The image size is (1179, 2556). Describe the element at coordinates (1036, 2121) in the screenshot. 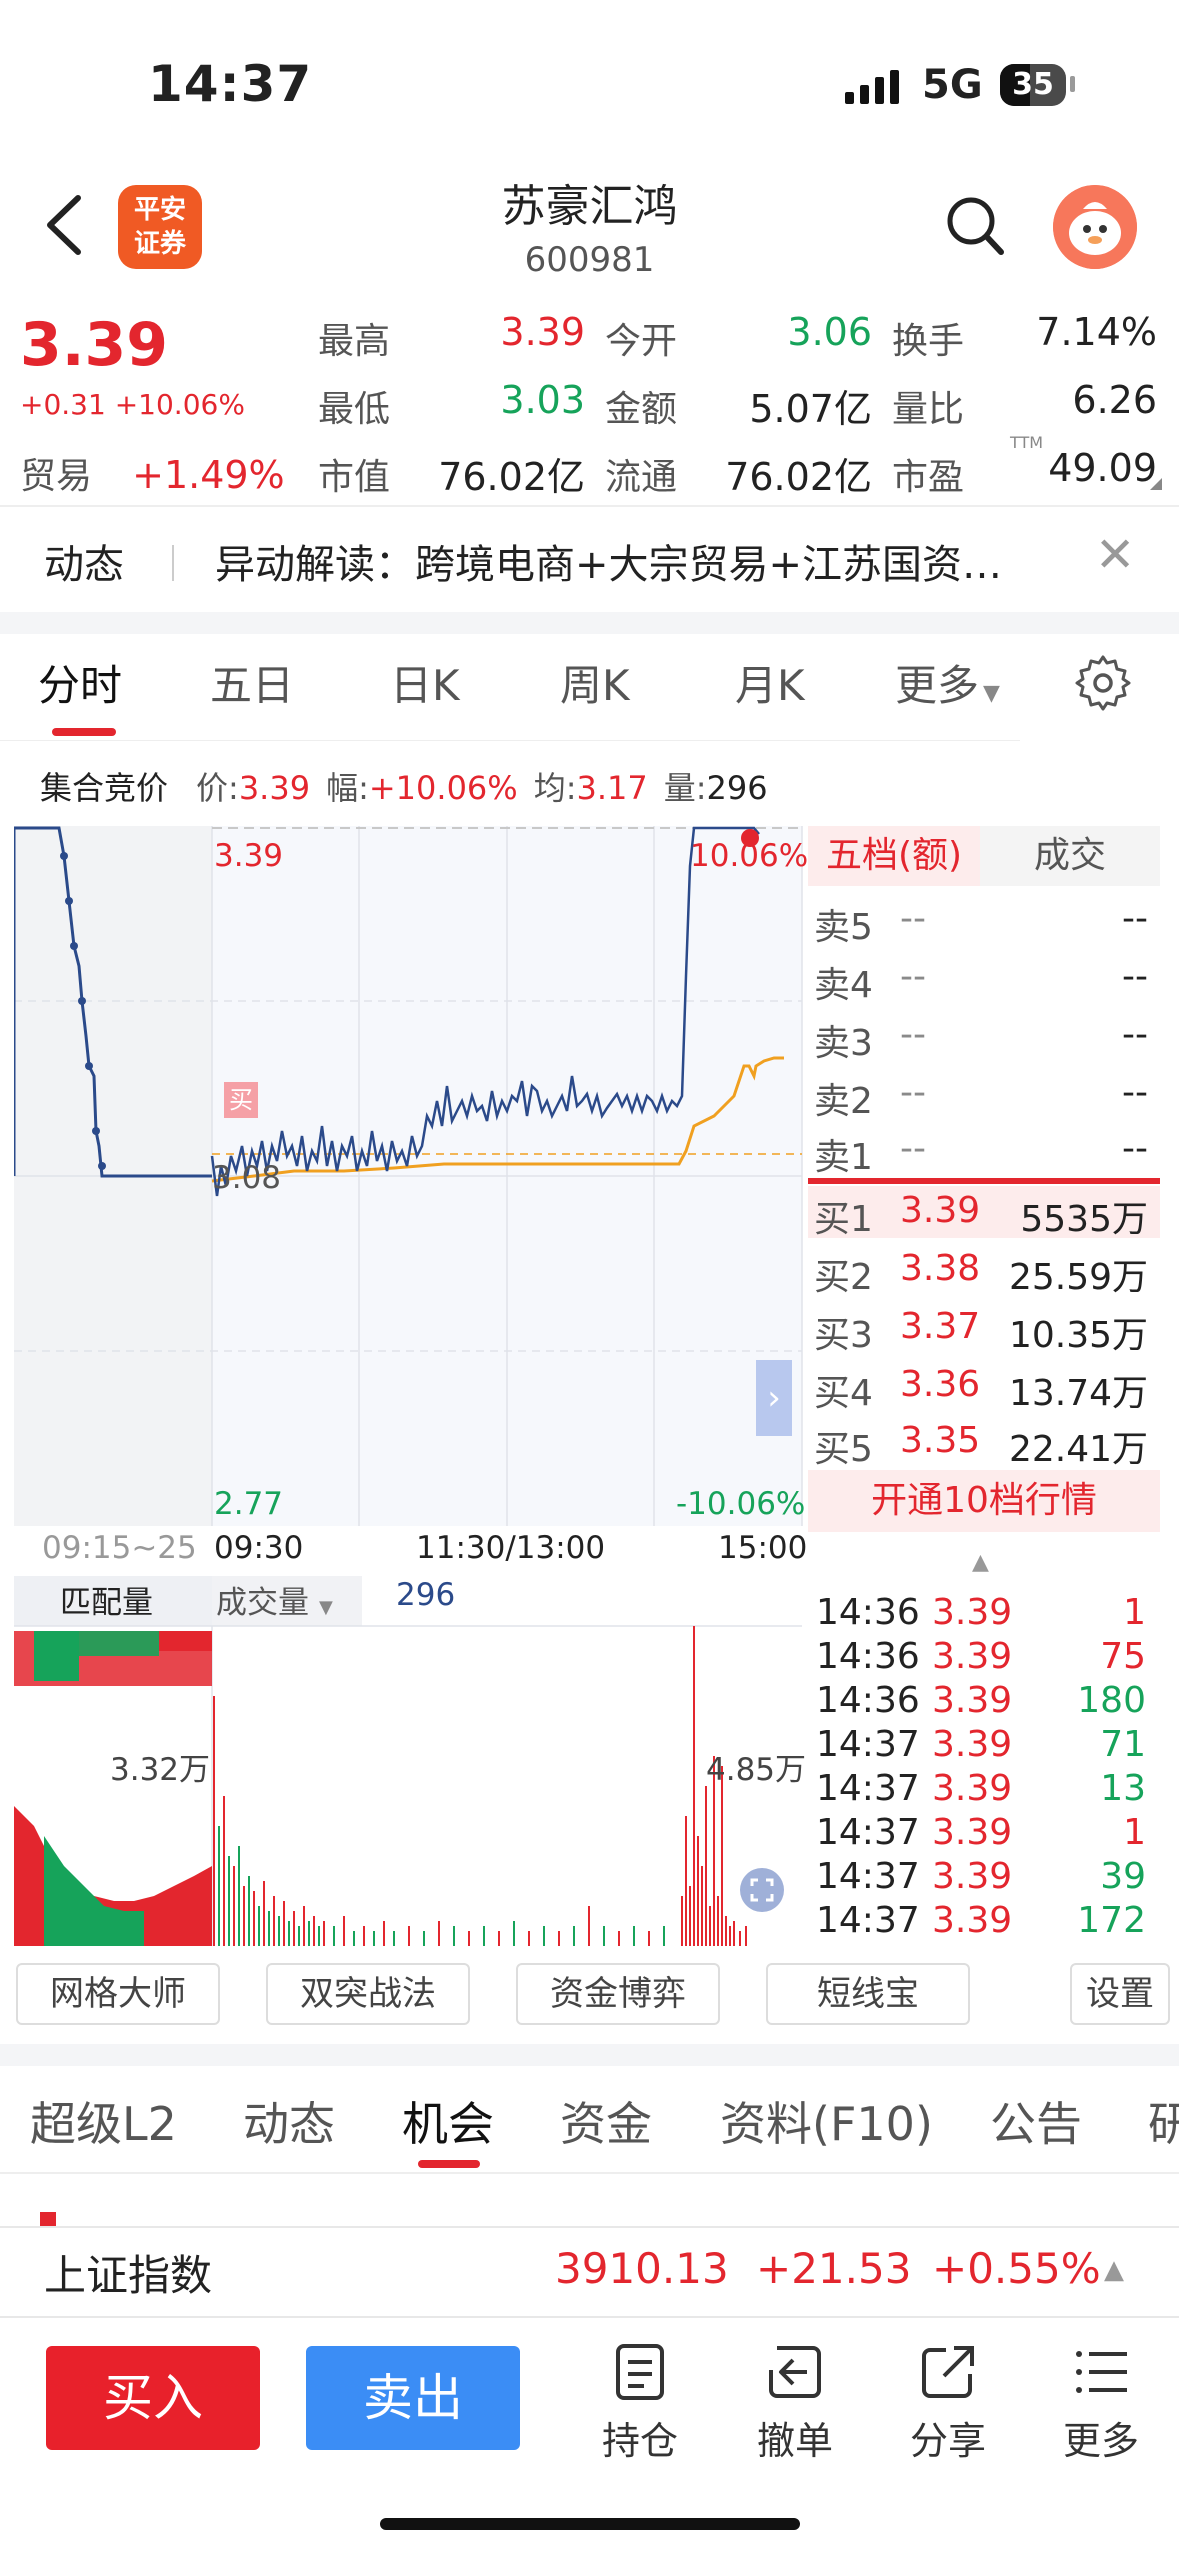

I see `tab-announcements: 公告` at that location.